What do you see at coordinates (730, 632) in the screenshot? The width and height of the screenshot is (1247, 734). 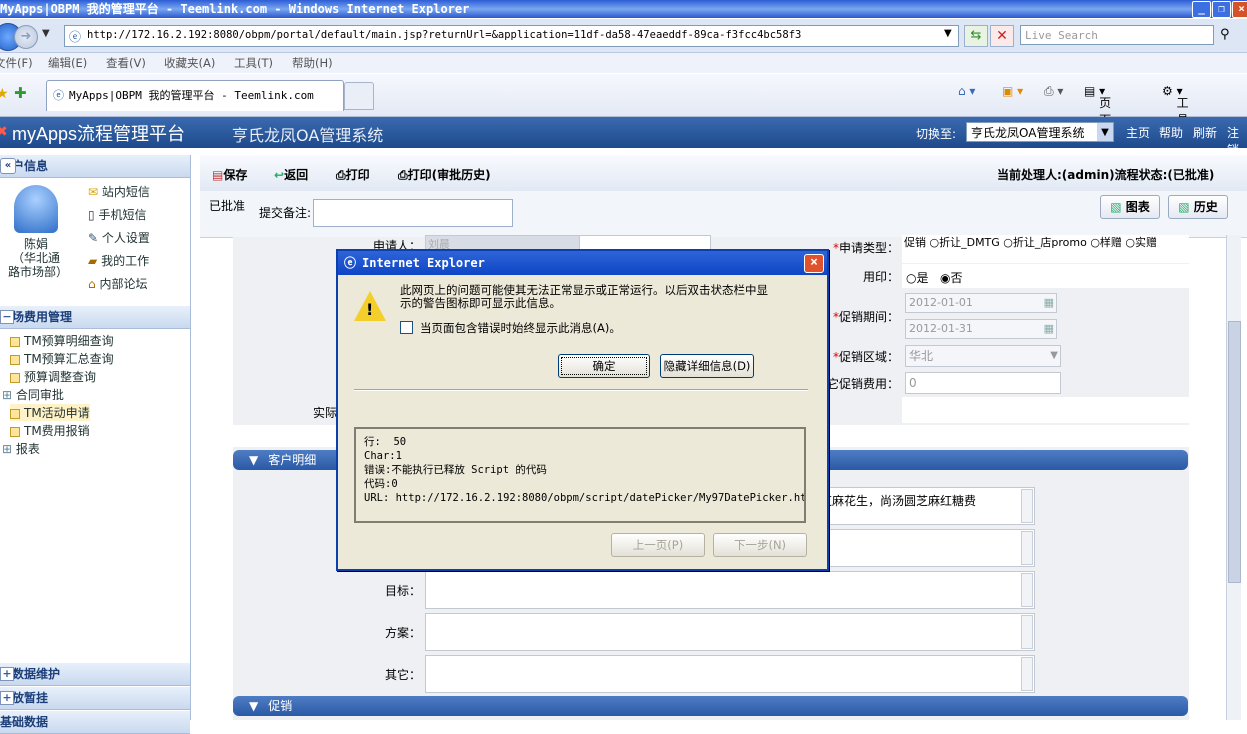 I see `plan-textarea` at bounding box center [730, 632].